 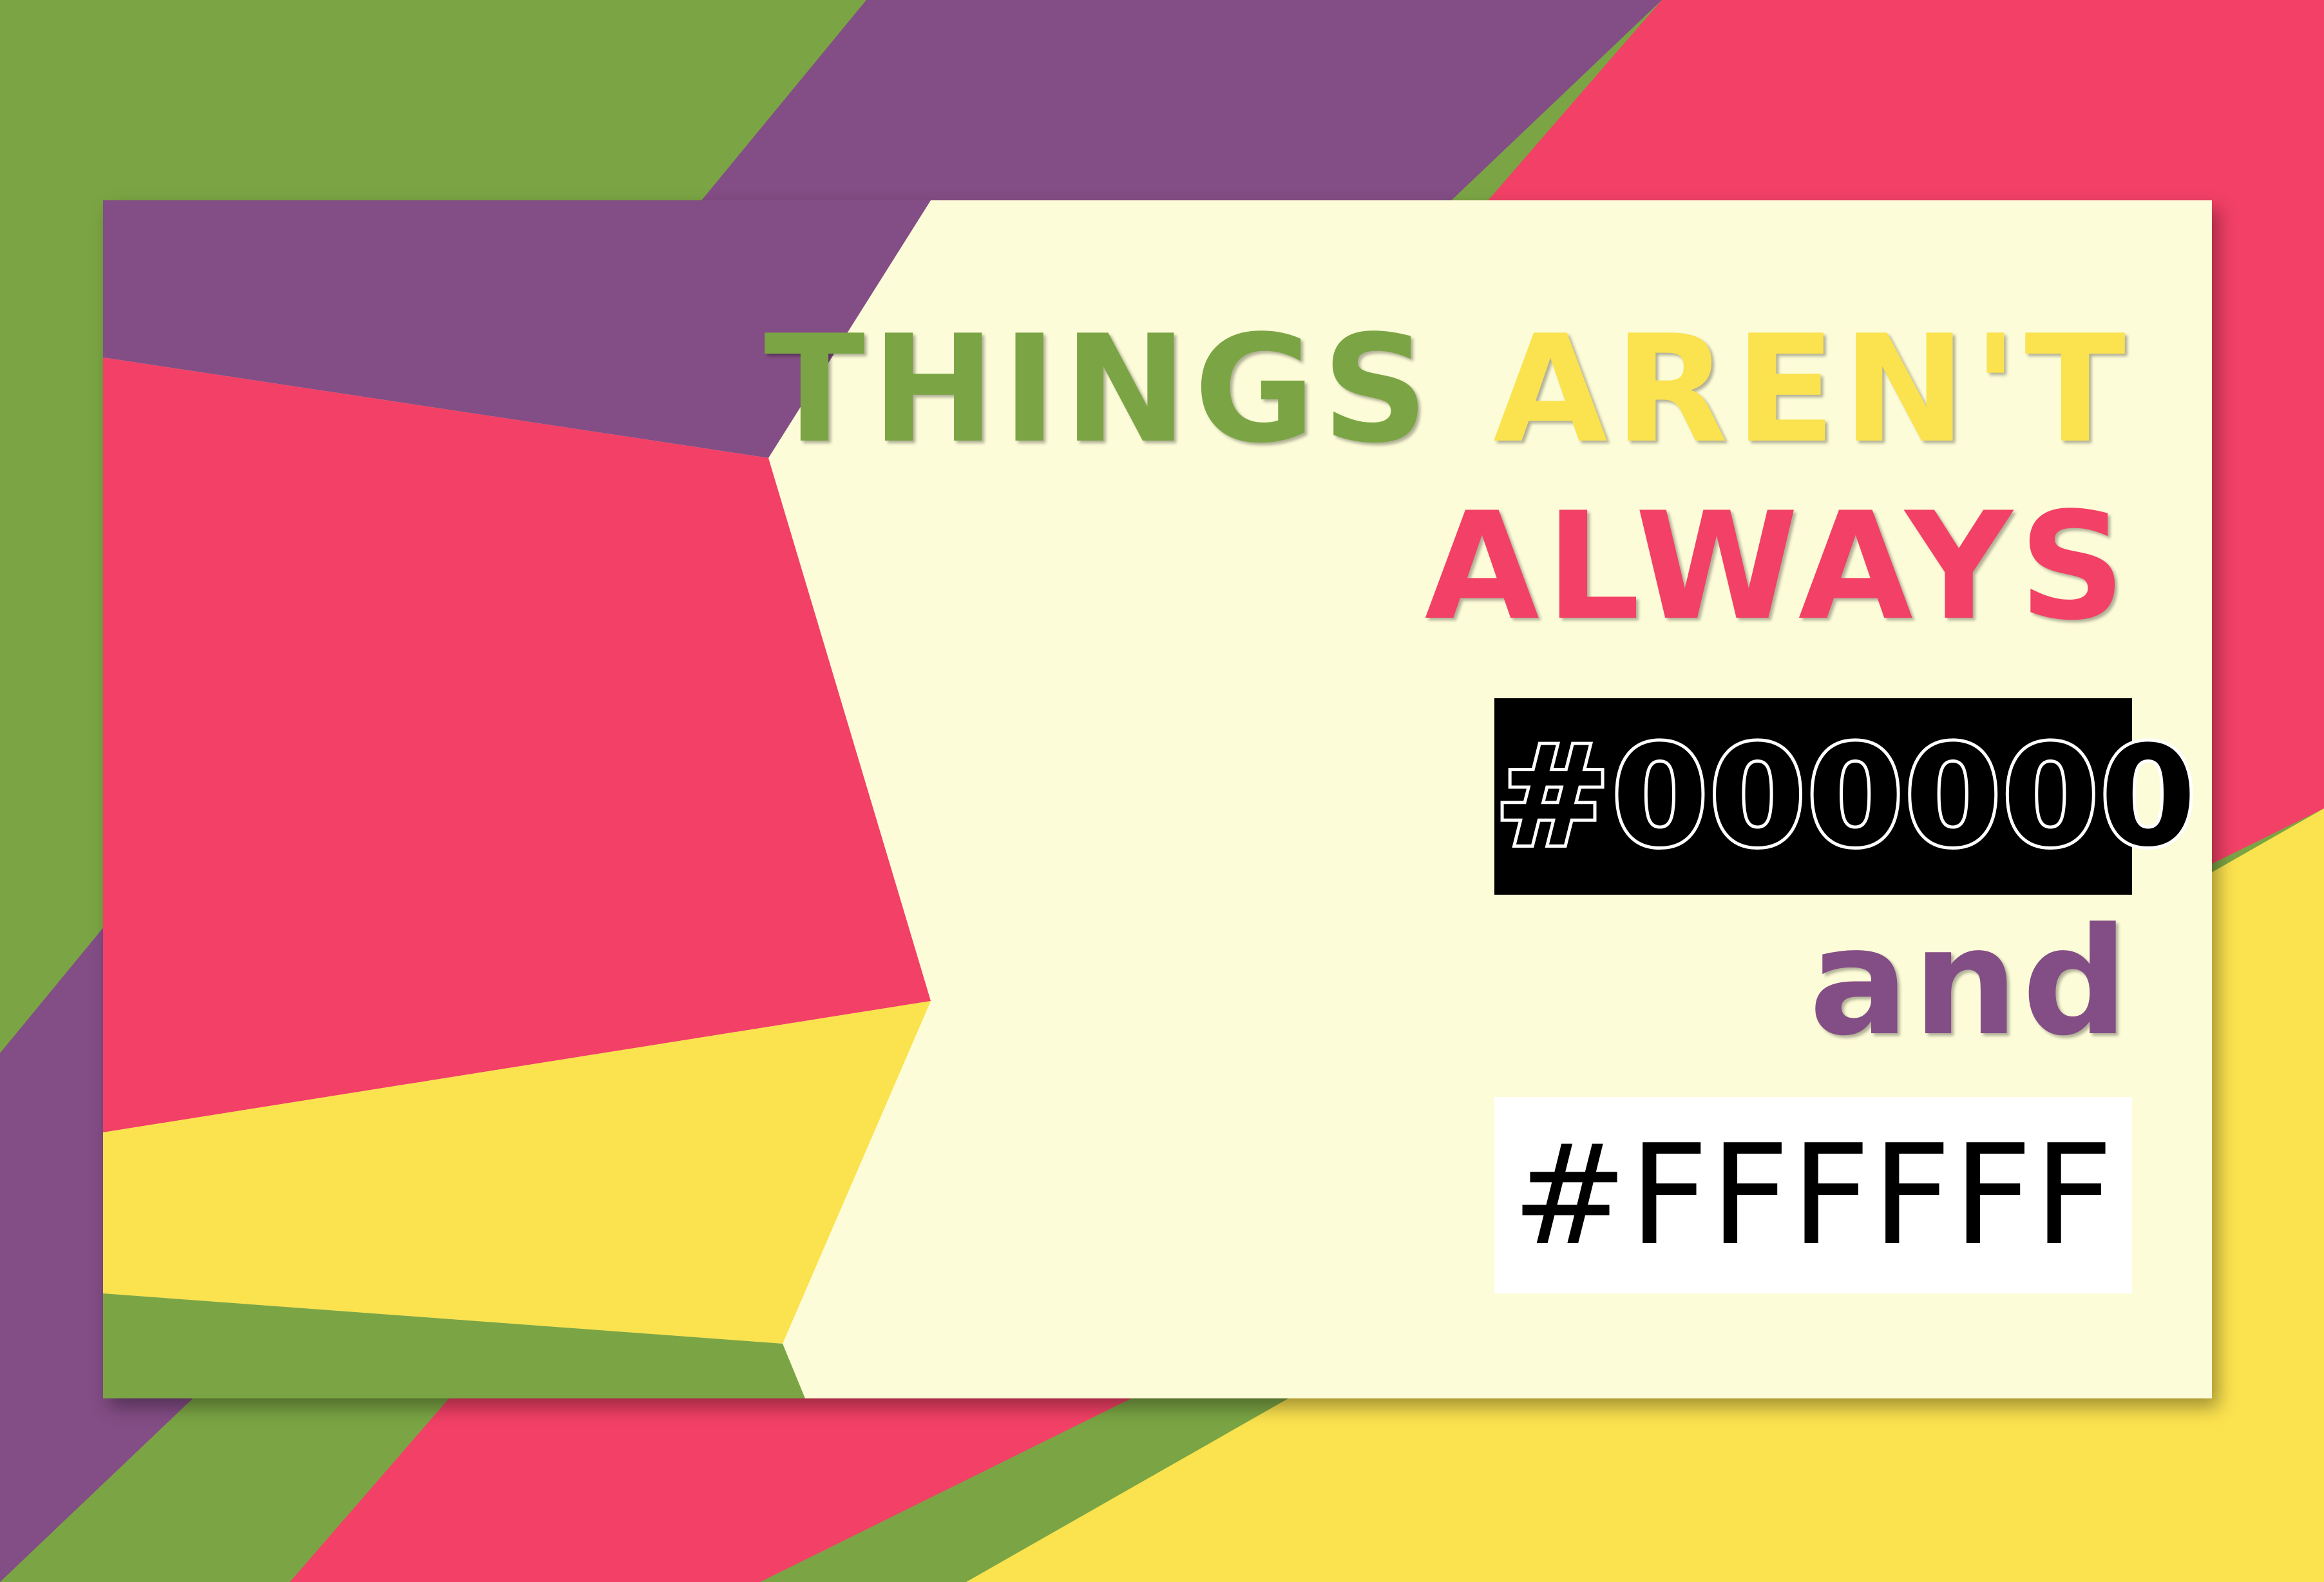 What do you see at coordinates (1812, 390) in the screenshot?
I see `headline-word-arent: AREN'T` at bounding box center [1812, 390].